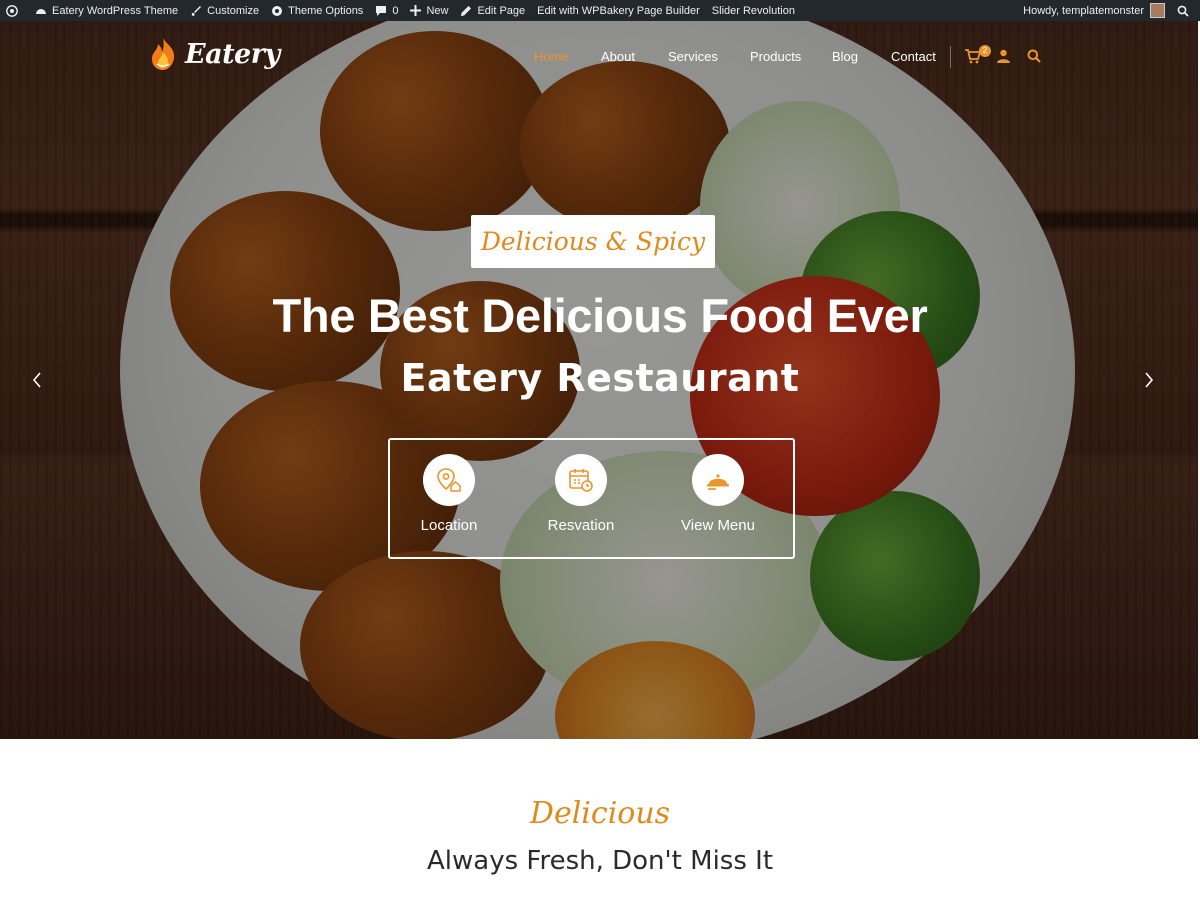 This screenshot has width=1200, height=900. I want to click on flame-icon, so click(163, 54).